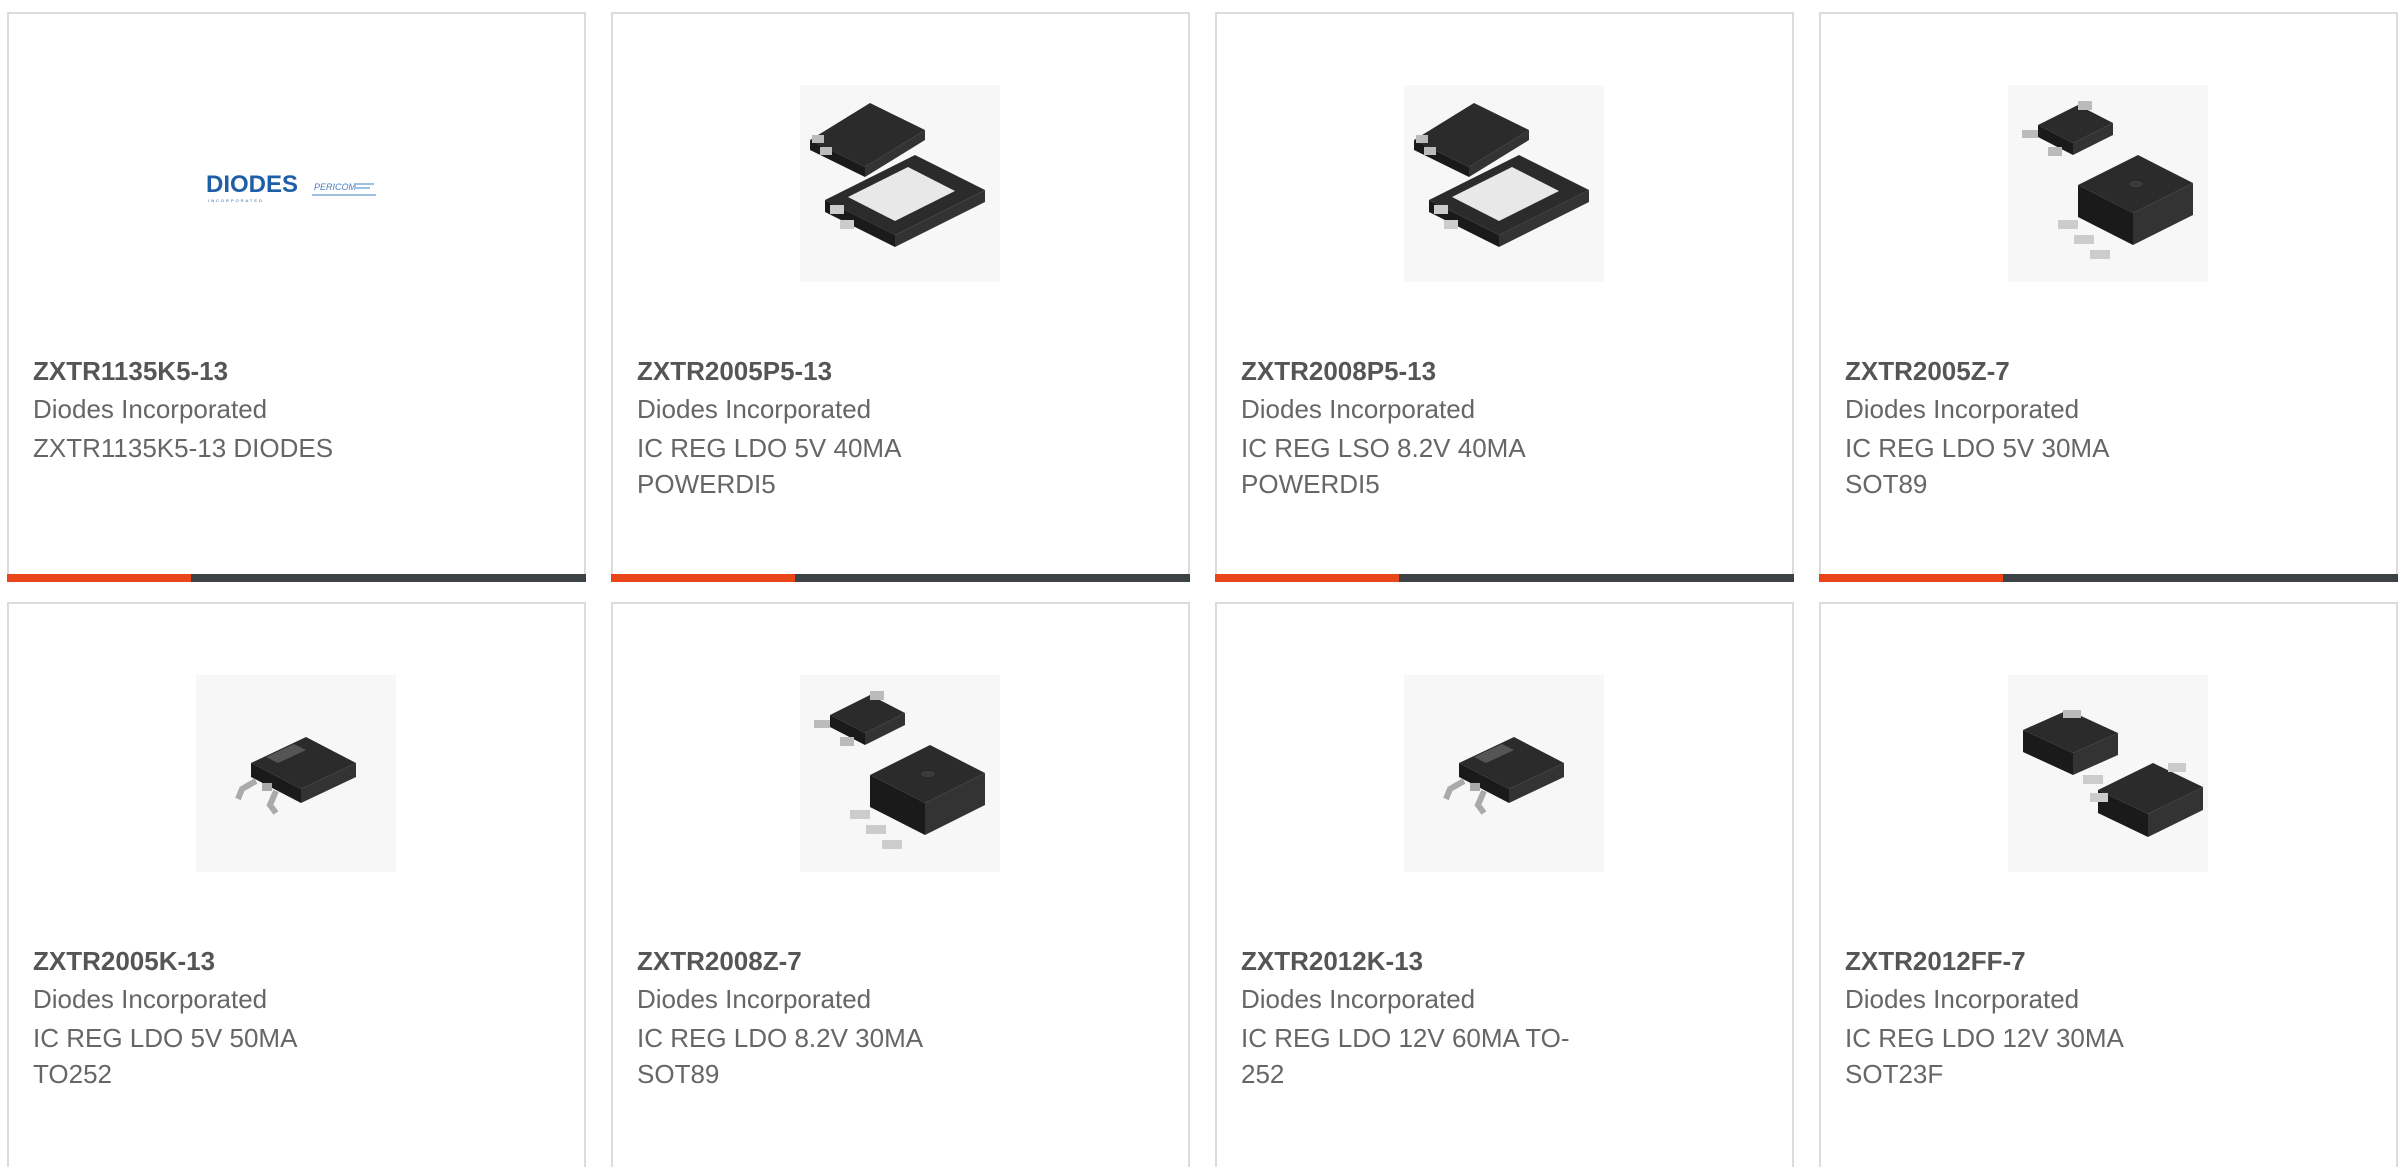  Describe the element at coordinates (1332, 961) in the screenshot. I see `part-number: ZXTR2012K-13` at that location.